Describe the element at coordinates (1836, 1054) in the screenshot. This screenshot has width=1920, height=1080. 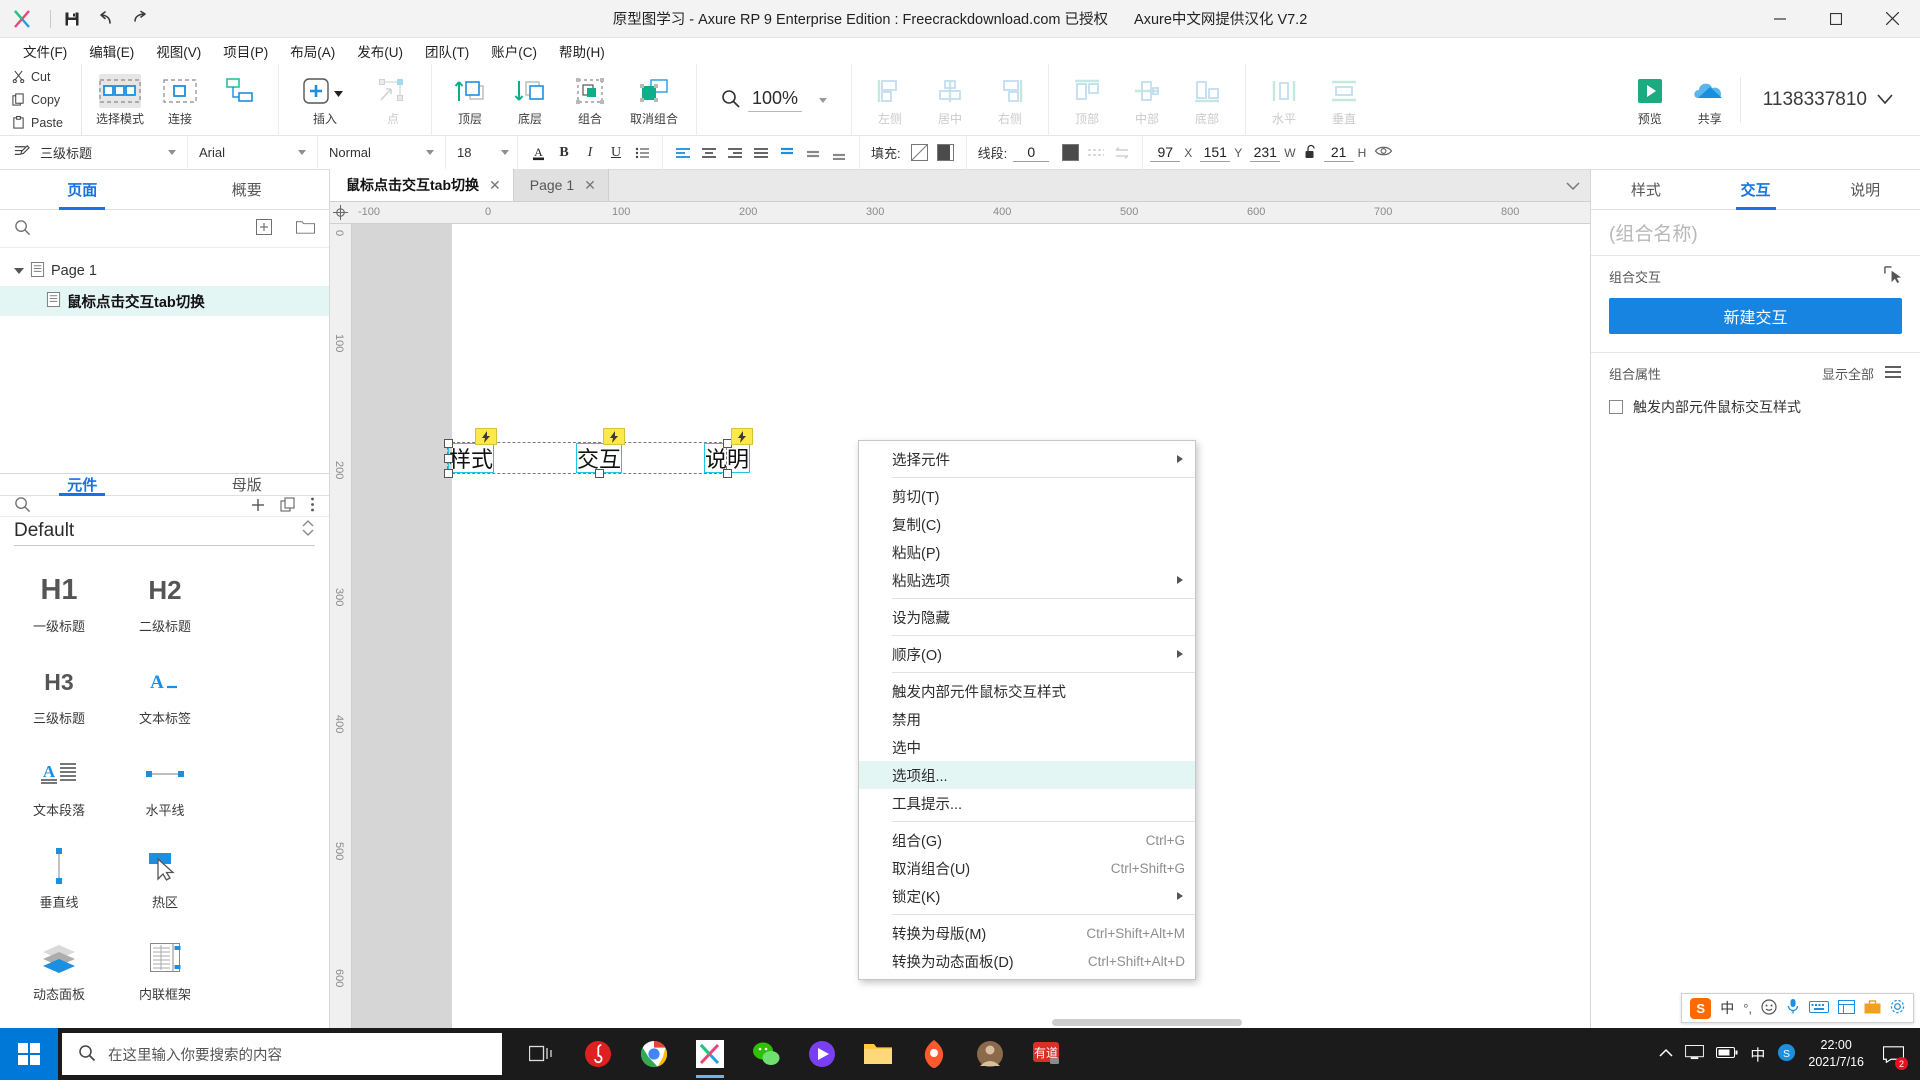
I see `taskbar-clock: 22:00 2021/7/16` at that location.